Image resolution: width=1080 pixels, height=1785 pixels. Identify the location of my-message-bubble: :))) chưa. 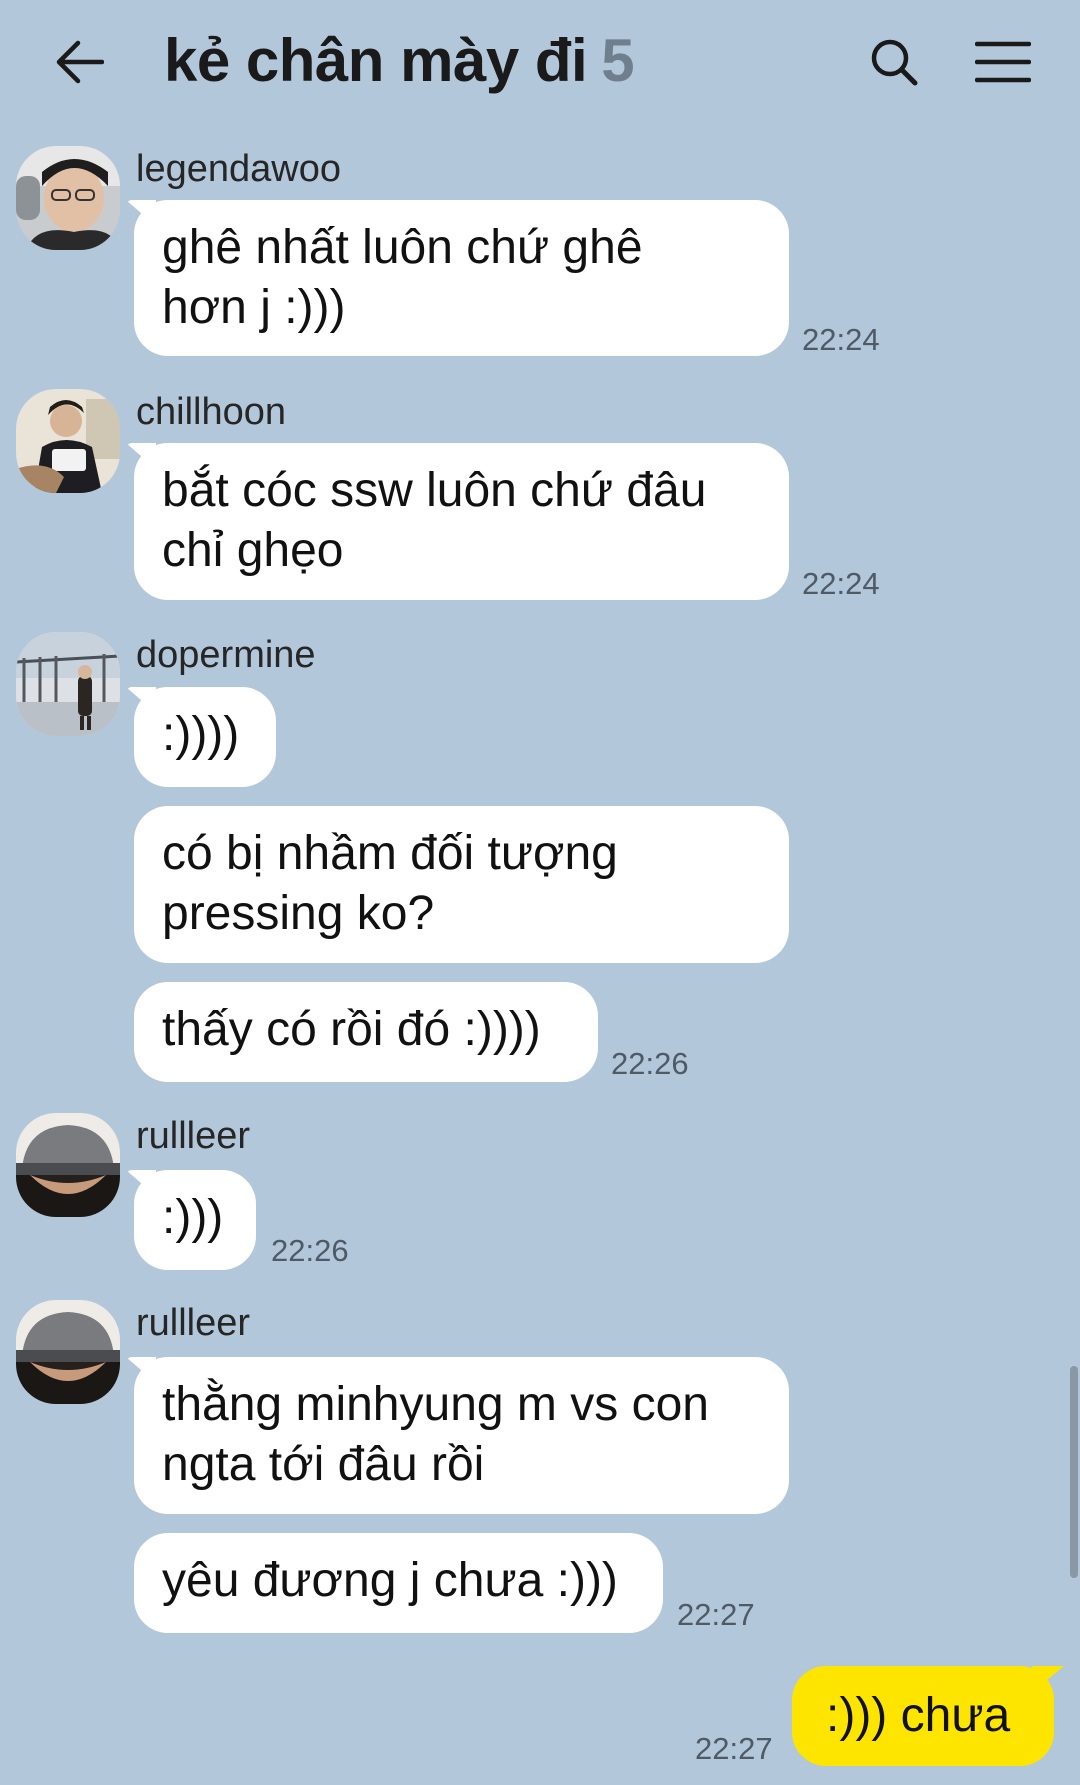
(923, 1716).